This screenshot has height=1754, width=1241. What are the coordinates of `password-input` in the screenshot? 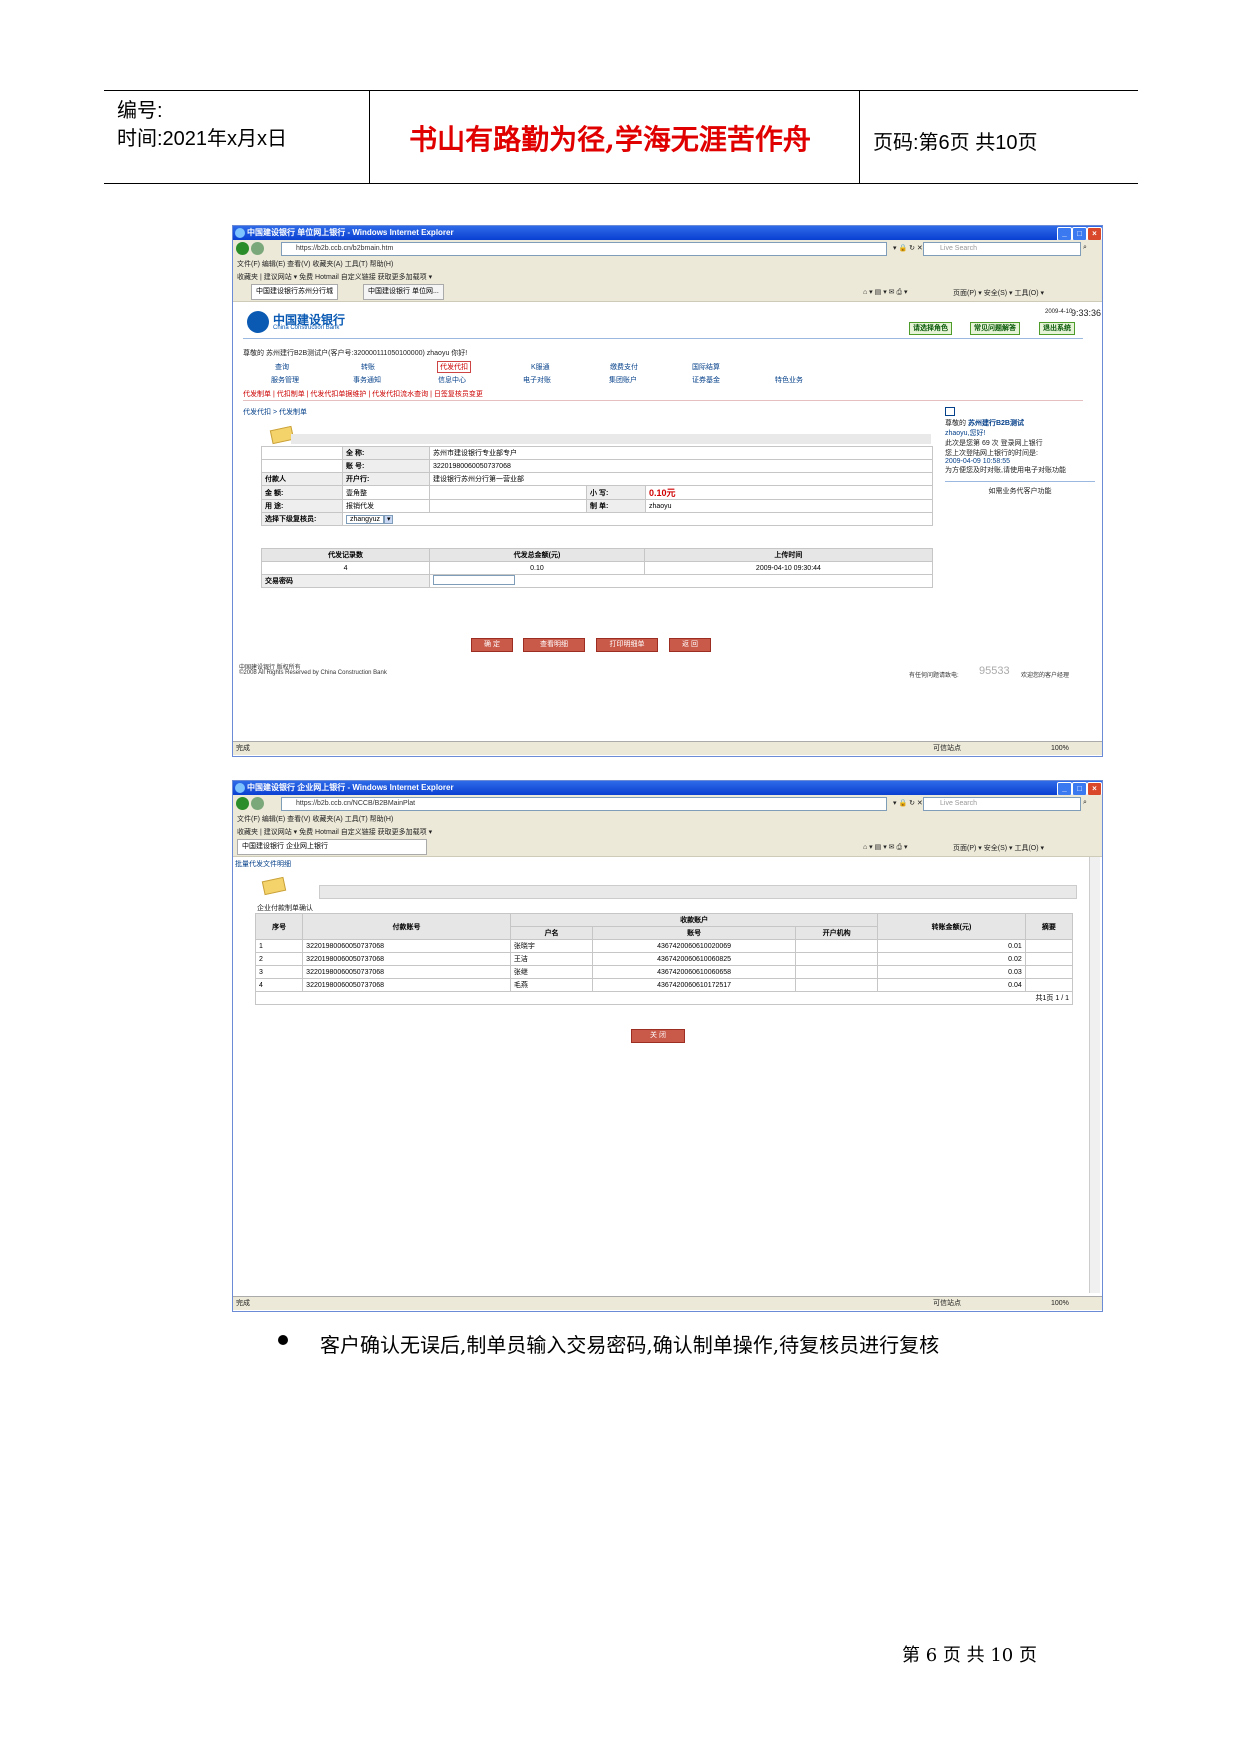 It's located at (474, 580).